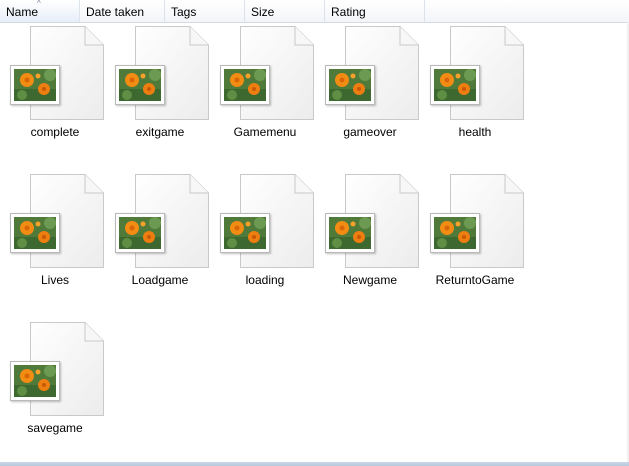 The image size is (629, 466). What do you see at coordinates (55, 132) in the screenshot?
I see `file-name-label: complete` at bounding box center [55, 132].